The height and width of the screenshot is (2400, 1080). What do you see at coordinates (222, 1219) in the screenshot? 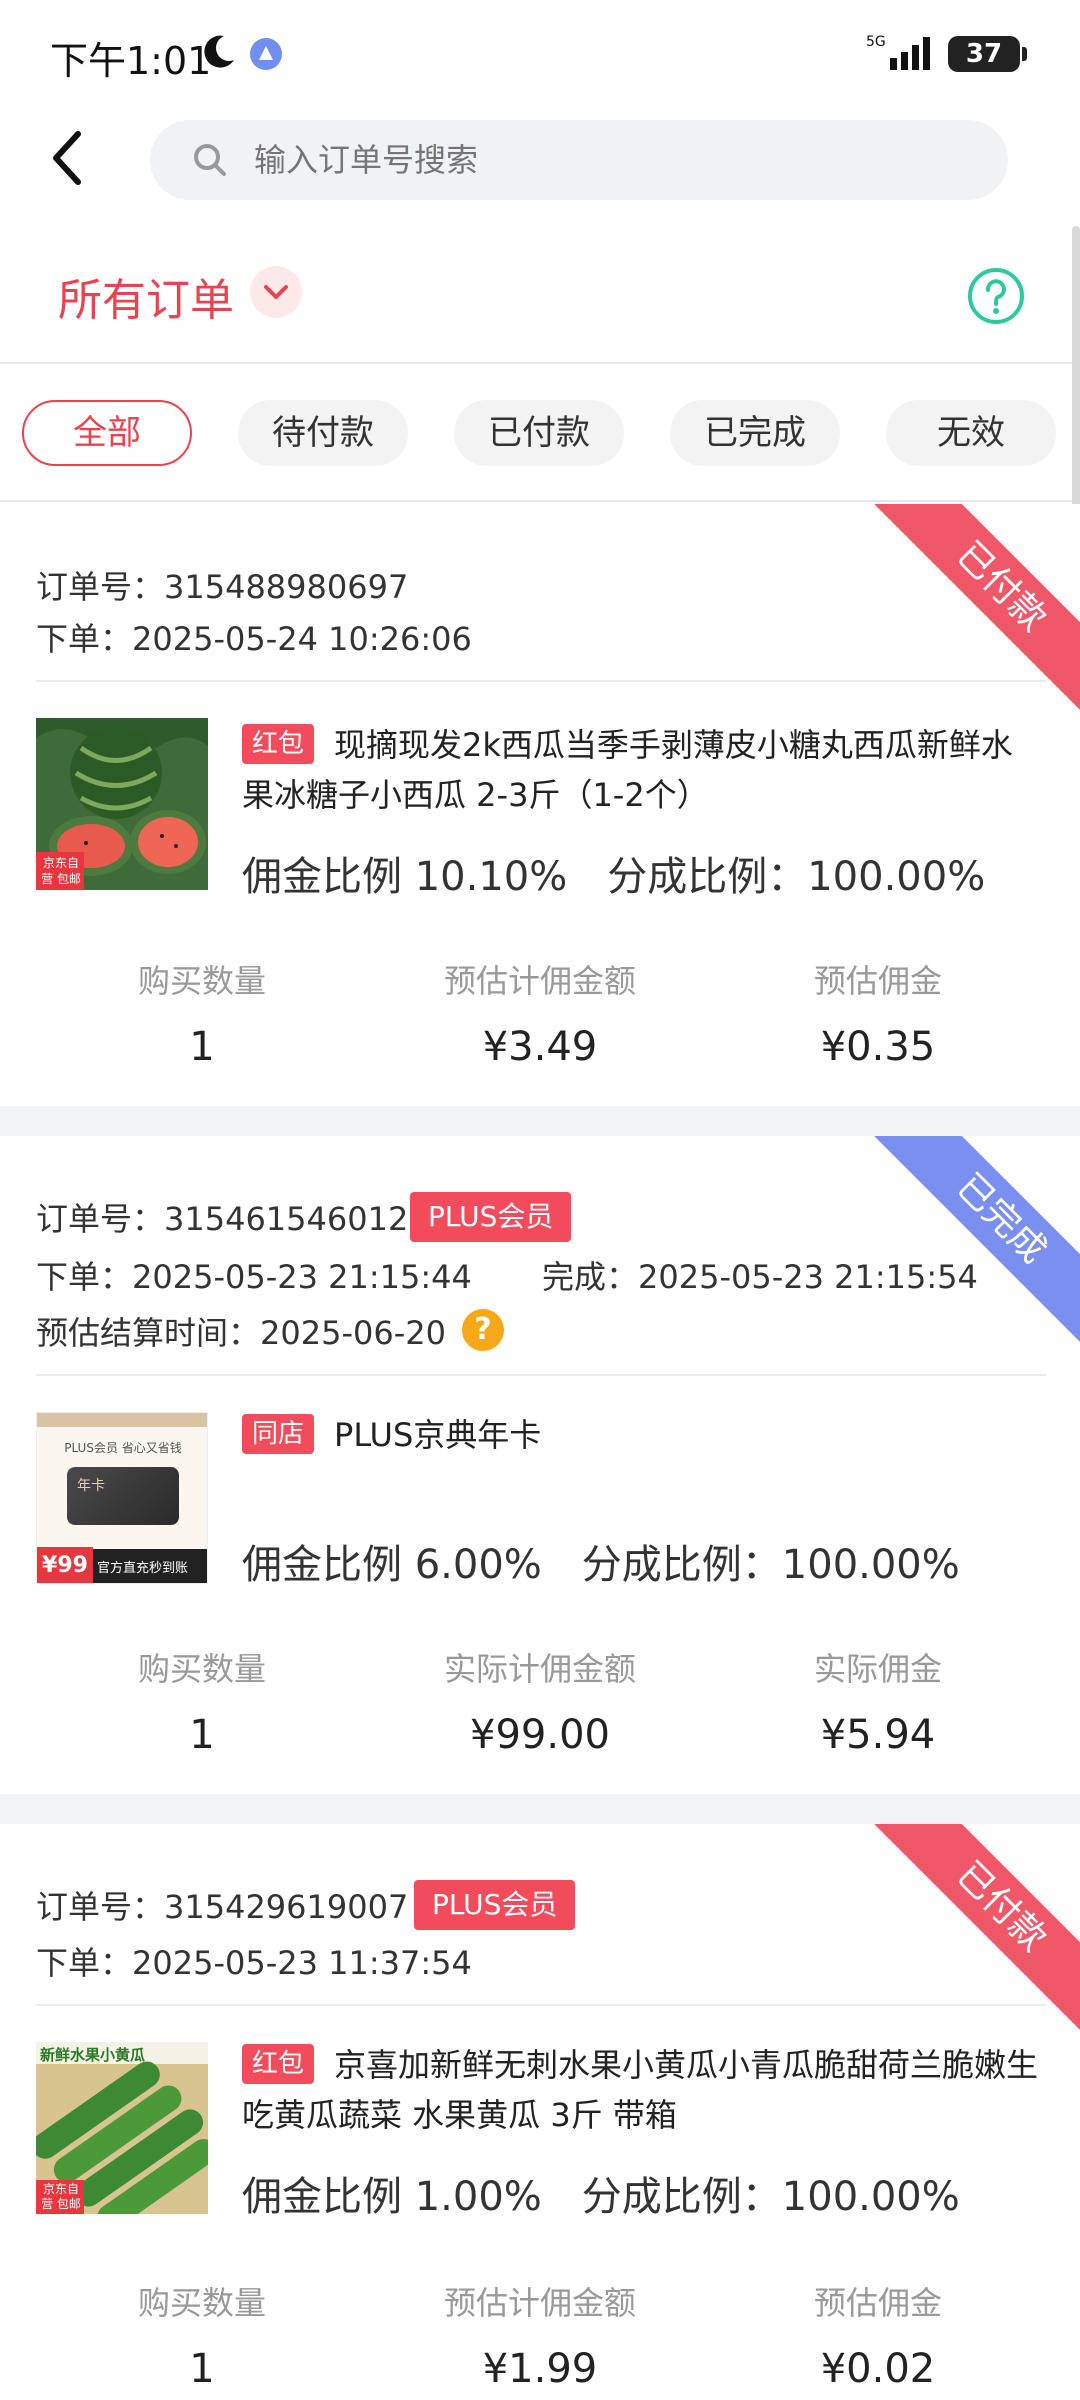
I see `order-number: 订单号：315461546012` at bounding box center [222, 1219].